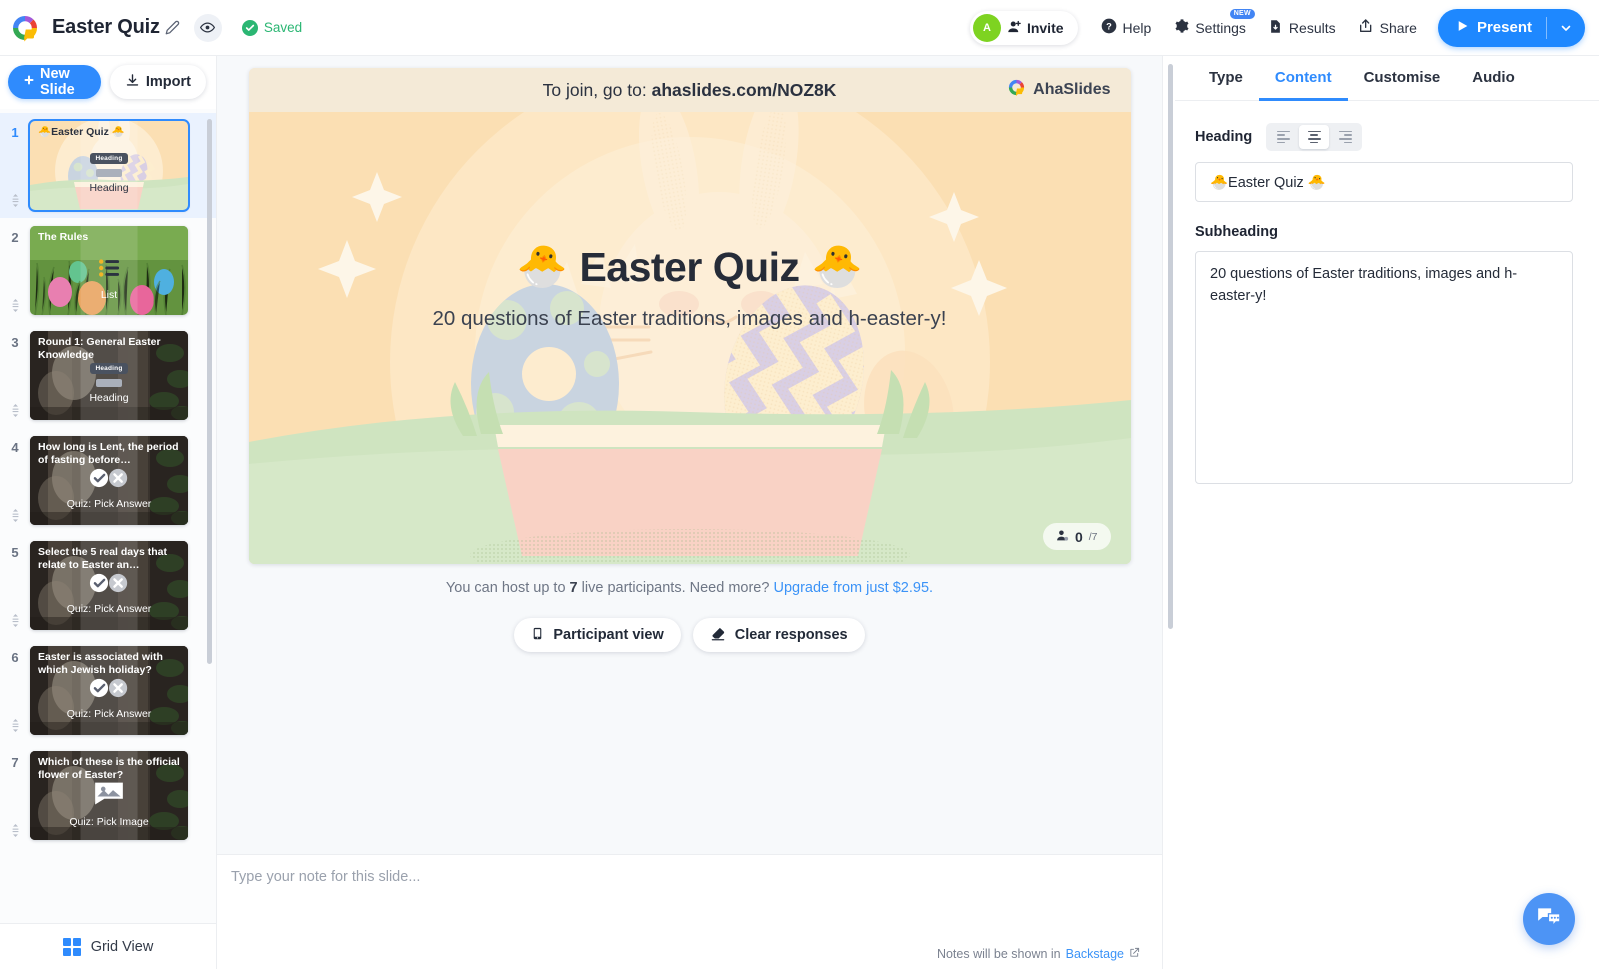 The image size is (1599, 969). Describe the element at coordinates (1402, 78) in the screenshot. I see `tab-customise: Customise` at that location.